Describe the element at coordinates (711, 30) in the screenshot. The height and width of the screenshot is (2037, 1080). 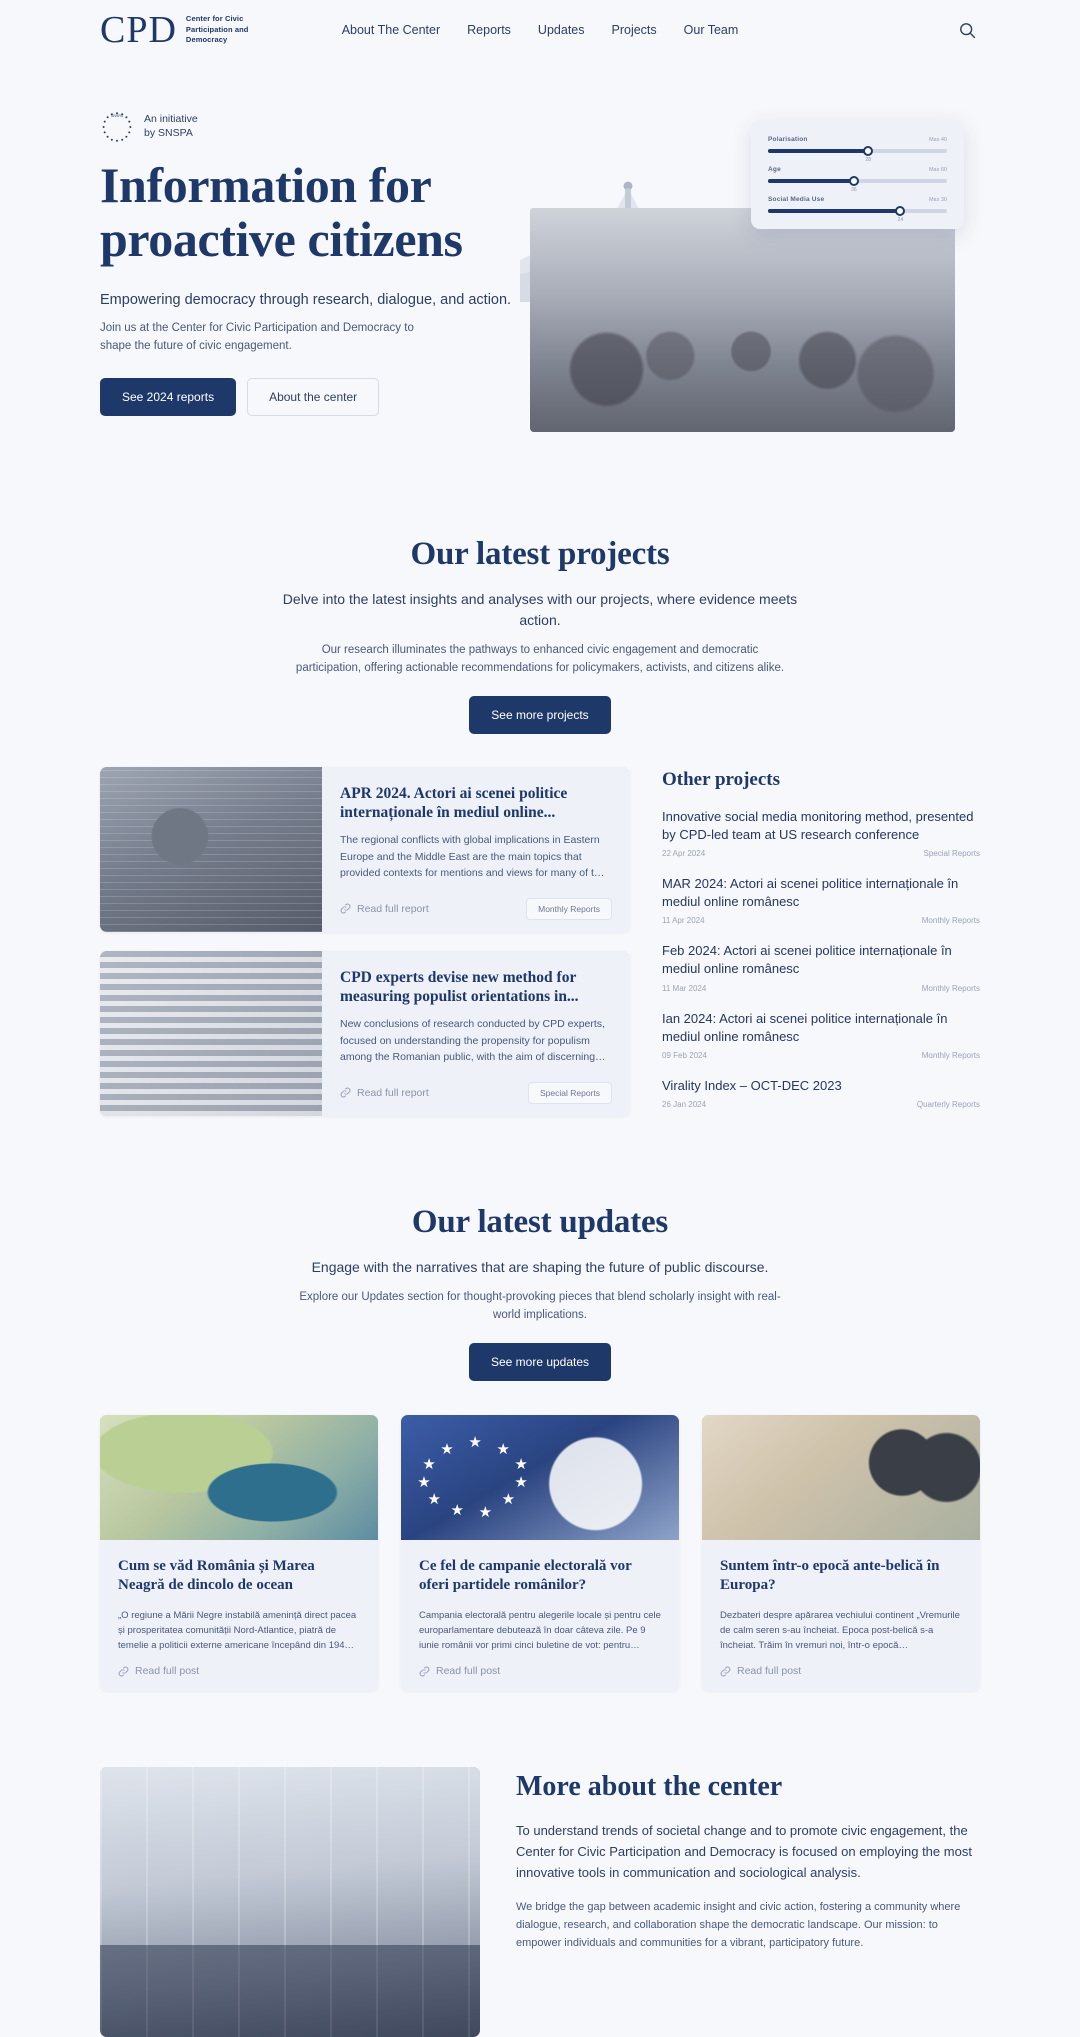
I see `nav-item-our-team: Our Team` at that location.